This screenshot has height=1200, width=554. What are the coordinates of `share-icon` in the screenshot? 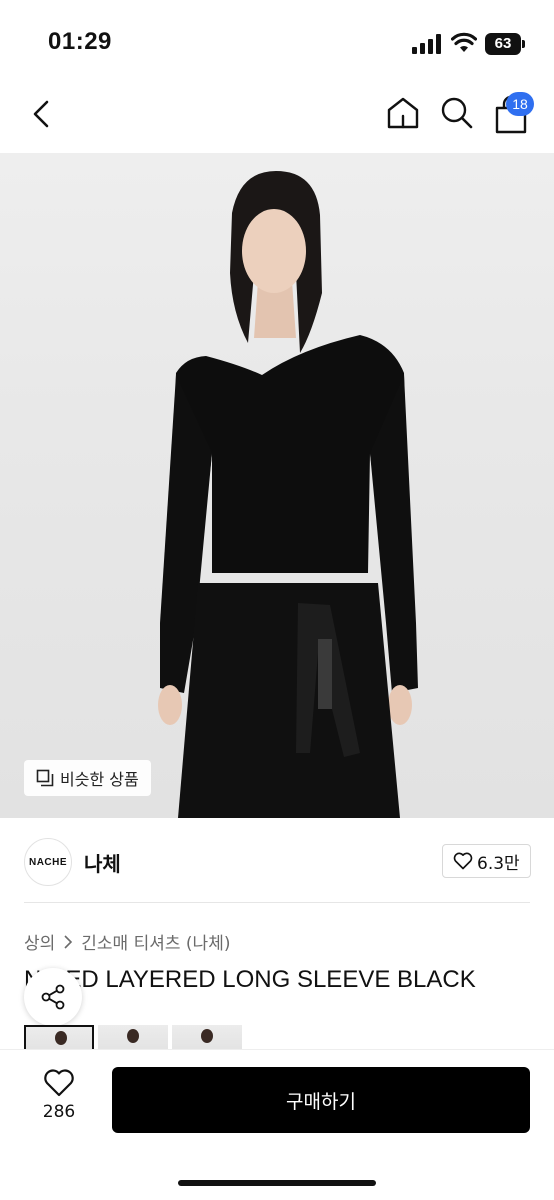 It's located at (53, 997).